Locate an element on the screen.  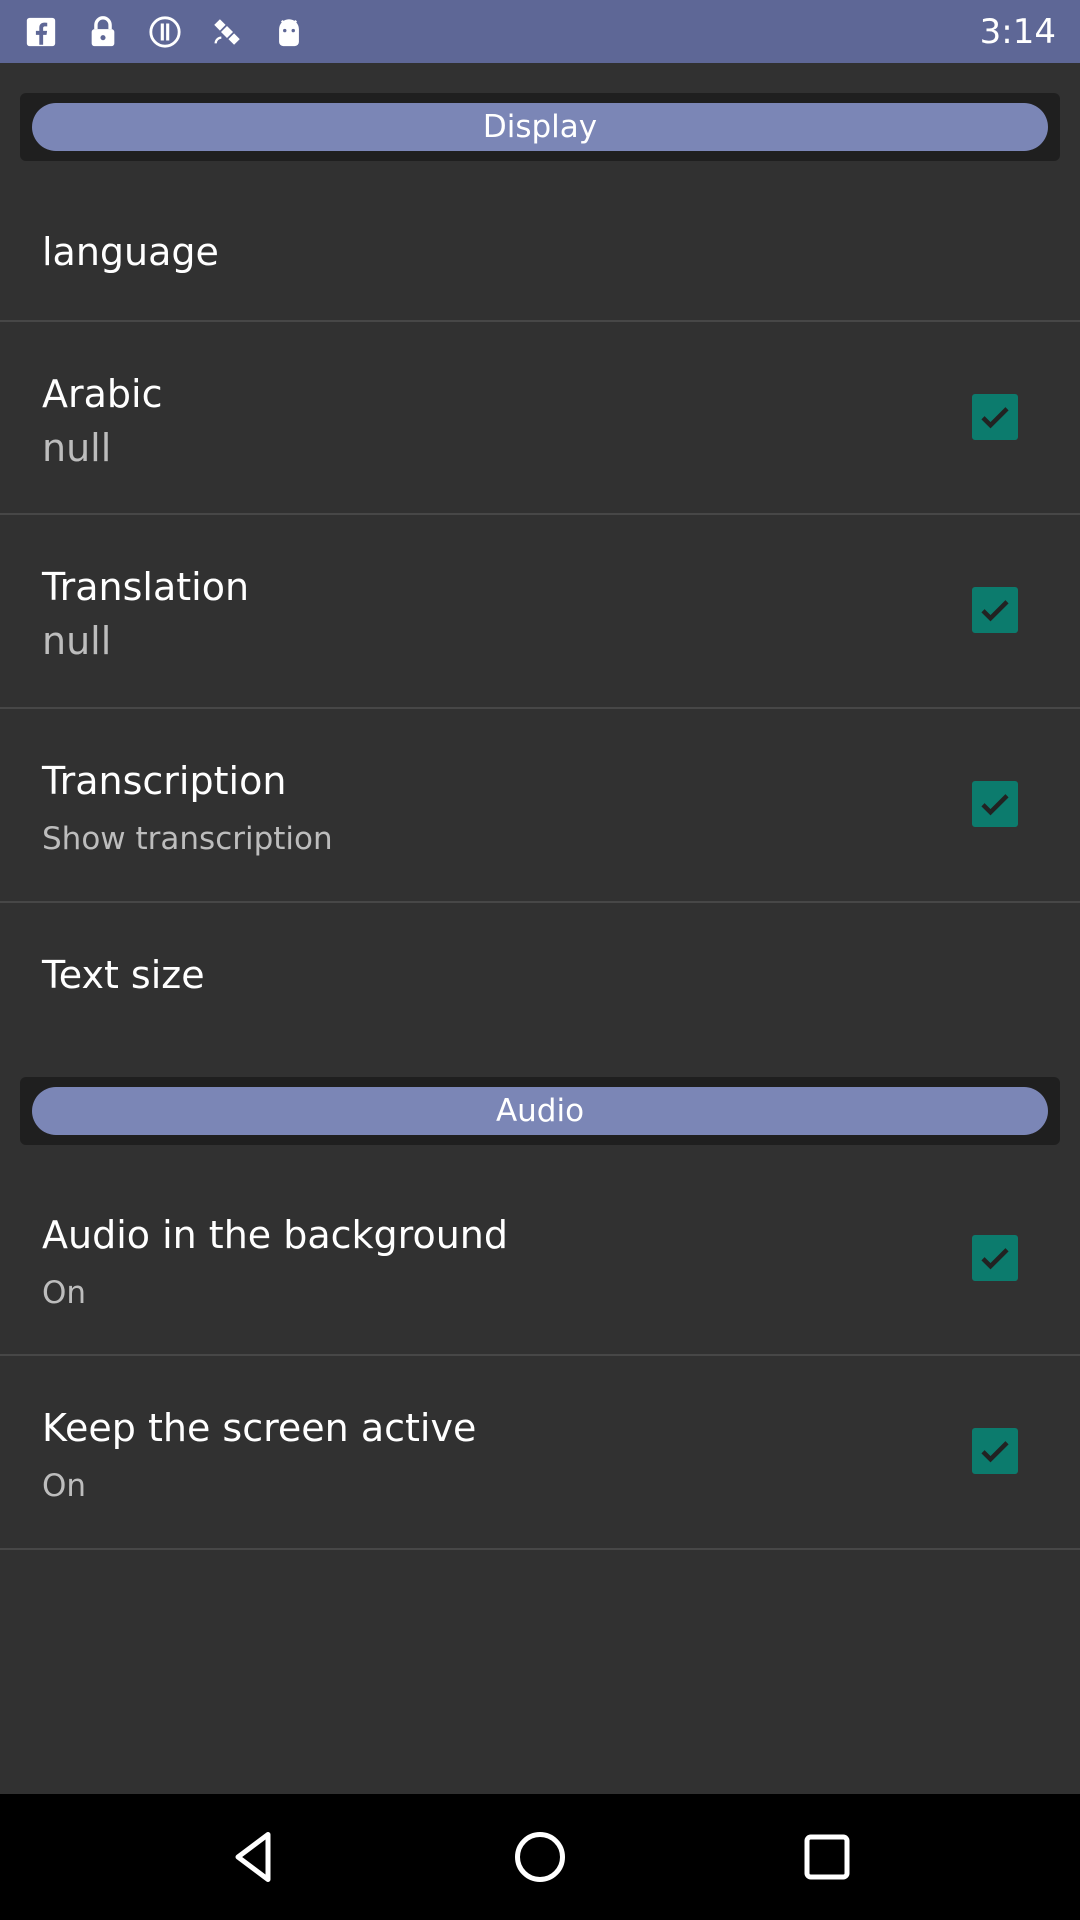
audio-section-header-container: Audio is located at coordinates (540, 1111).